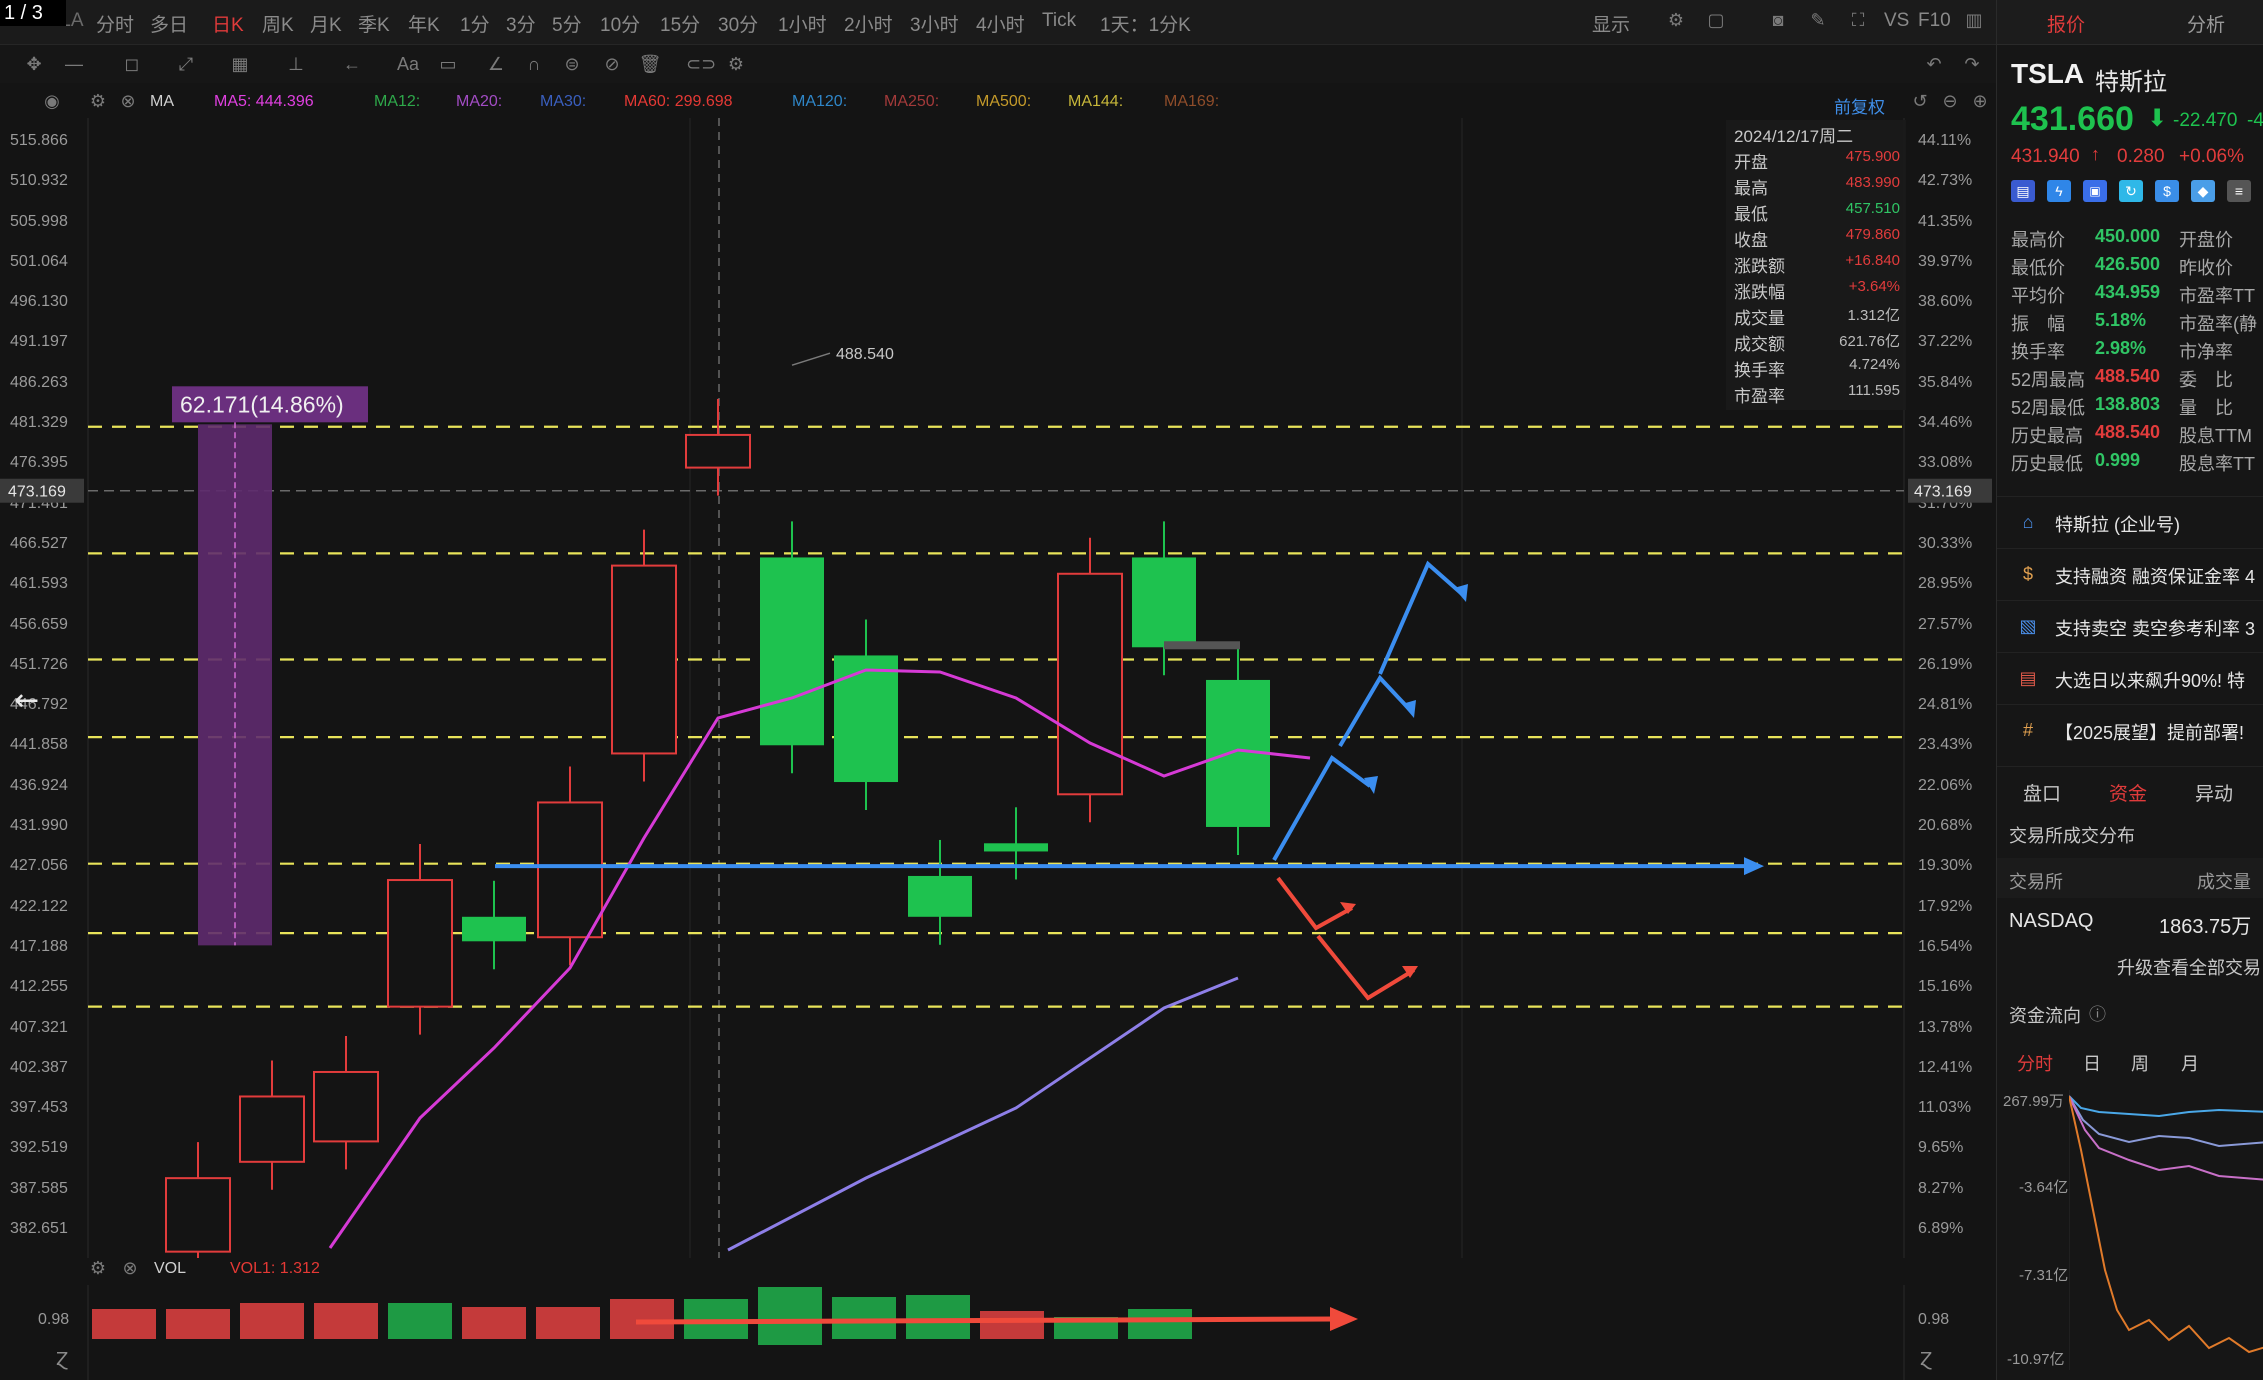 The width and height of the screenshot is (2263, 1380). Describe the element at coordinates (278, 23) in the screenshot. I see `timeframe-3: 周K` at that location.